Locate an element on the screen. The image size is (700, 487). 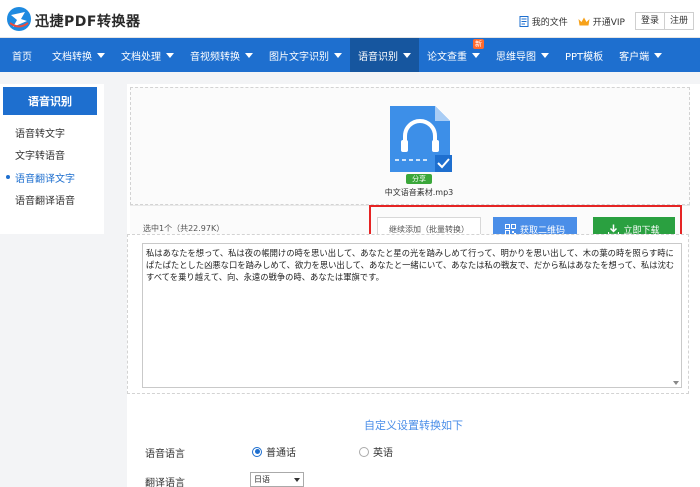
nav-item-client: 客户端 is located at coordinates (640, 55).